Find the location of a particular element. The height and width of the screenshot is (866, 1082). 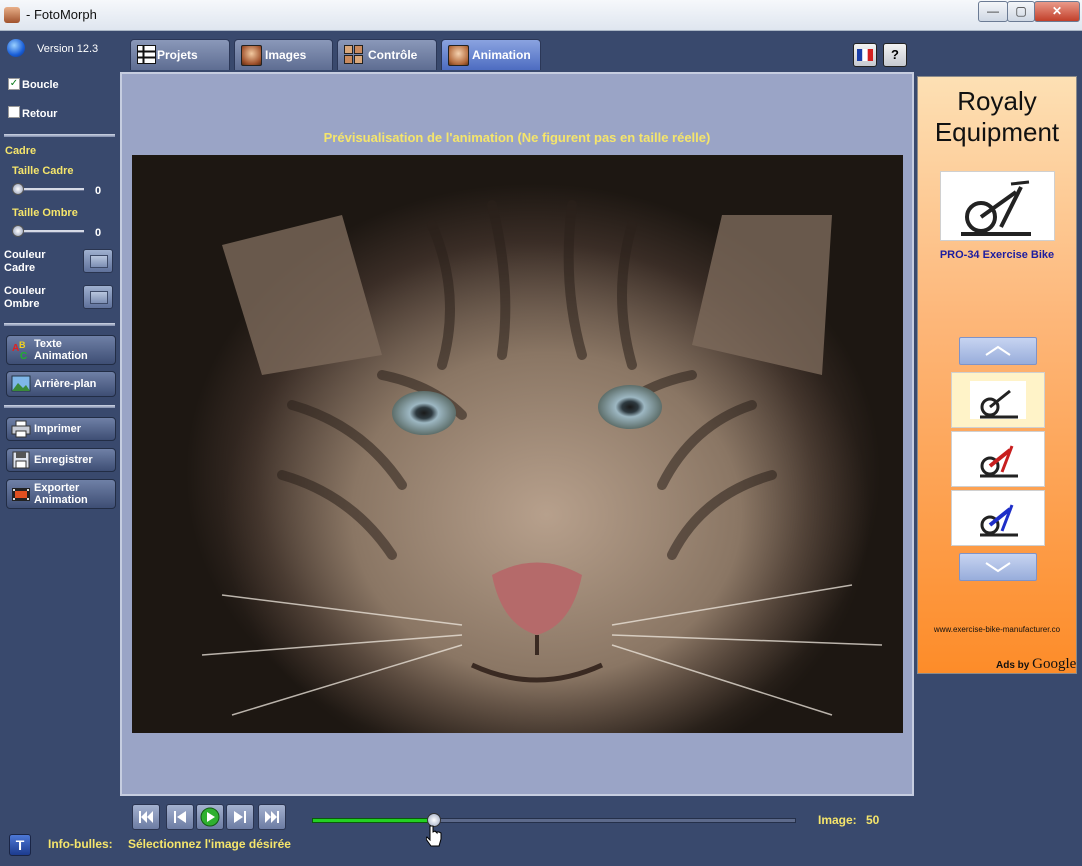

last-frame-button is located at coordinates (272, 817).